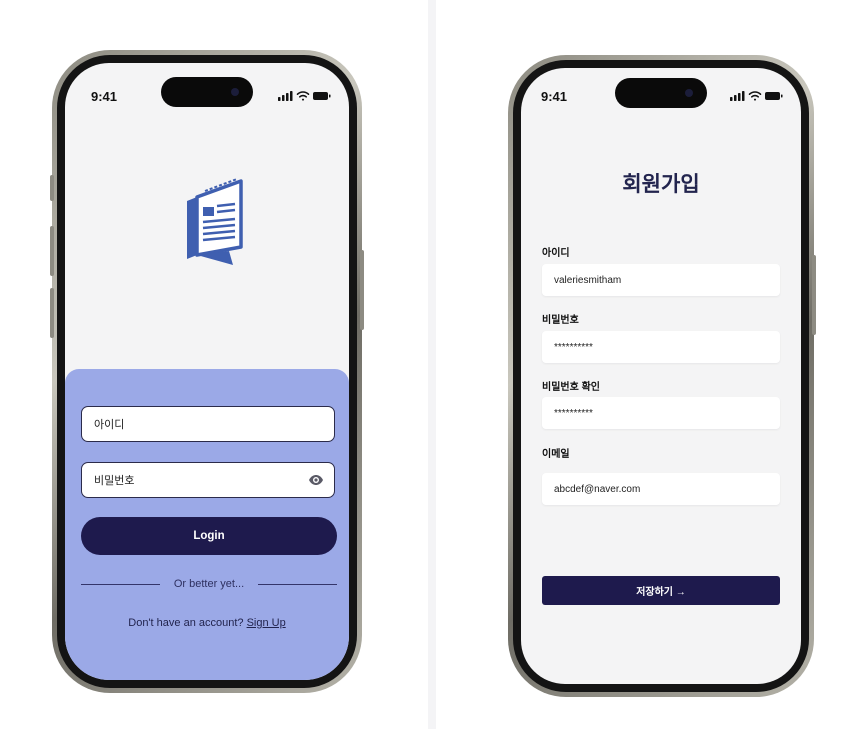 The height and width of the screenshot is (729, 867). I want to click on no-account-text: Don't have an account?, so click(187, 623).